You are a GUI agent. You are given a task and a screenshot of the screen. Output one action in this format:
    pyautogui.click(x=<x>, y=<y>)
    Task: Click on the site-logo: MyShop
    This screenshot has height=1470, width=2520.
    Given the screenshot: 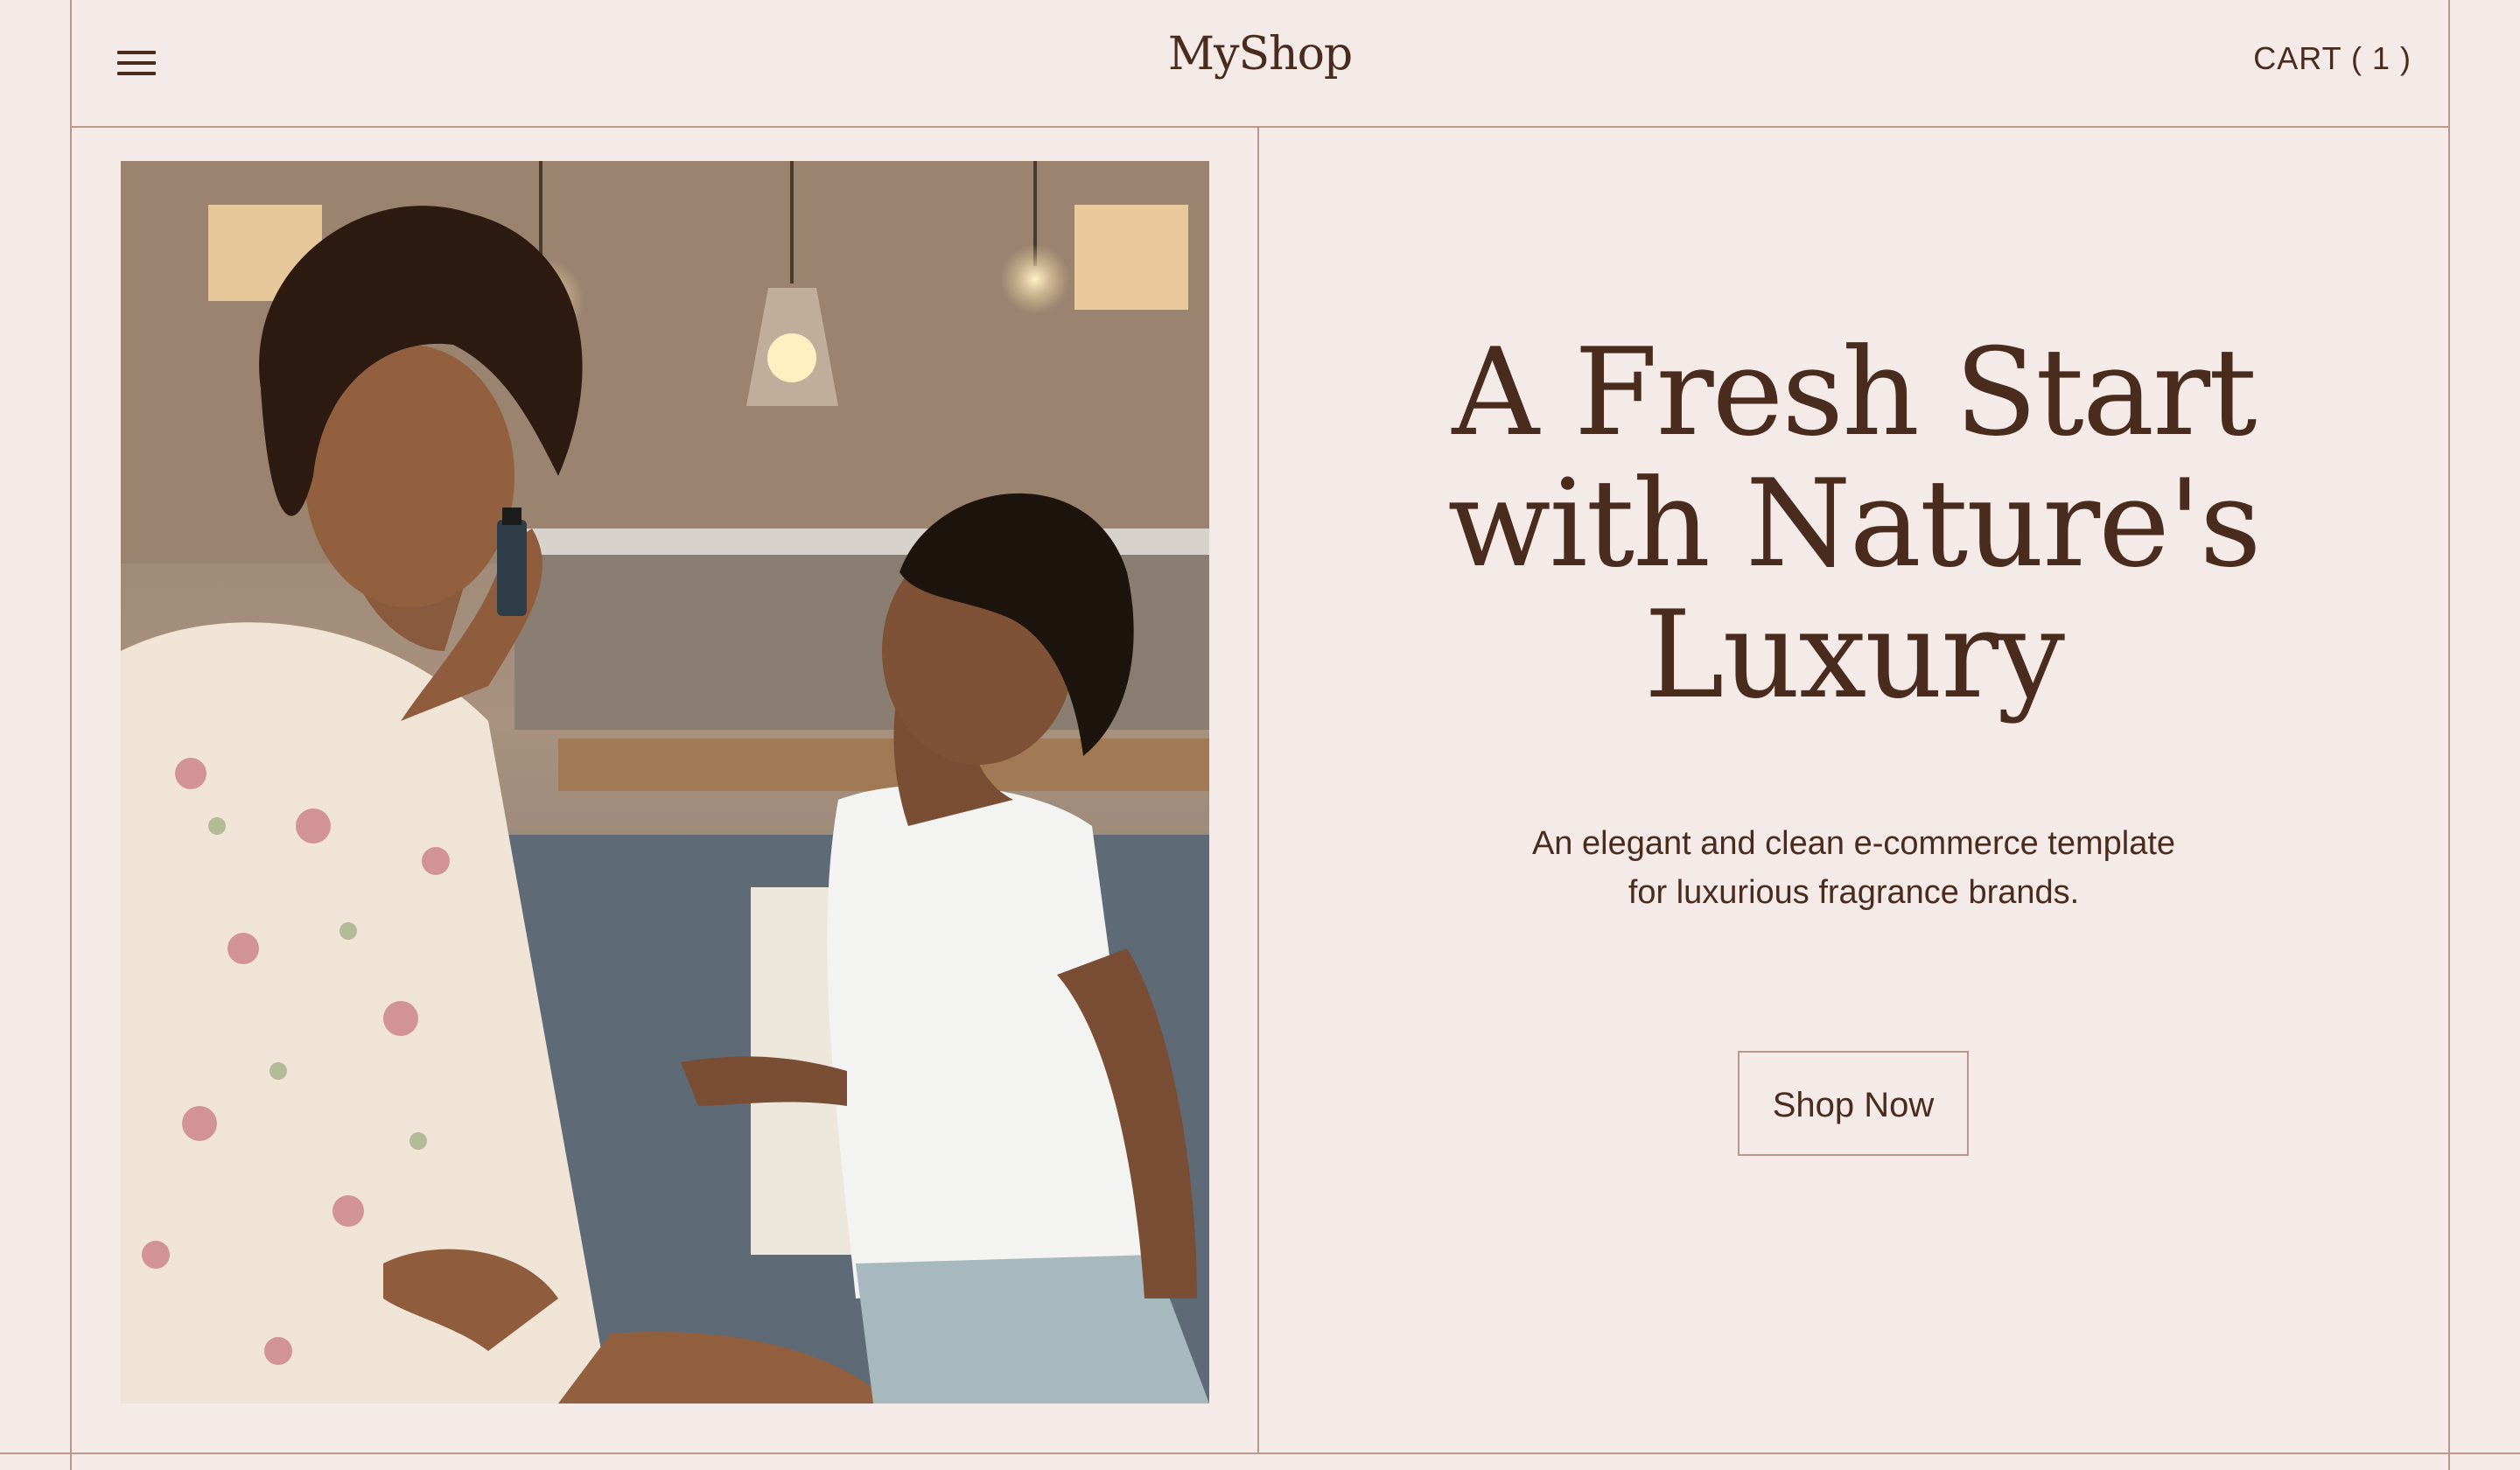 What is the action you would take?
    pyautogui.click(x=1260, y=54)
    